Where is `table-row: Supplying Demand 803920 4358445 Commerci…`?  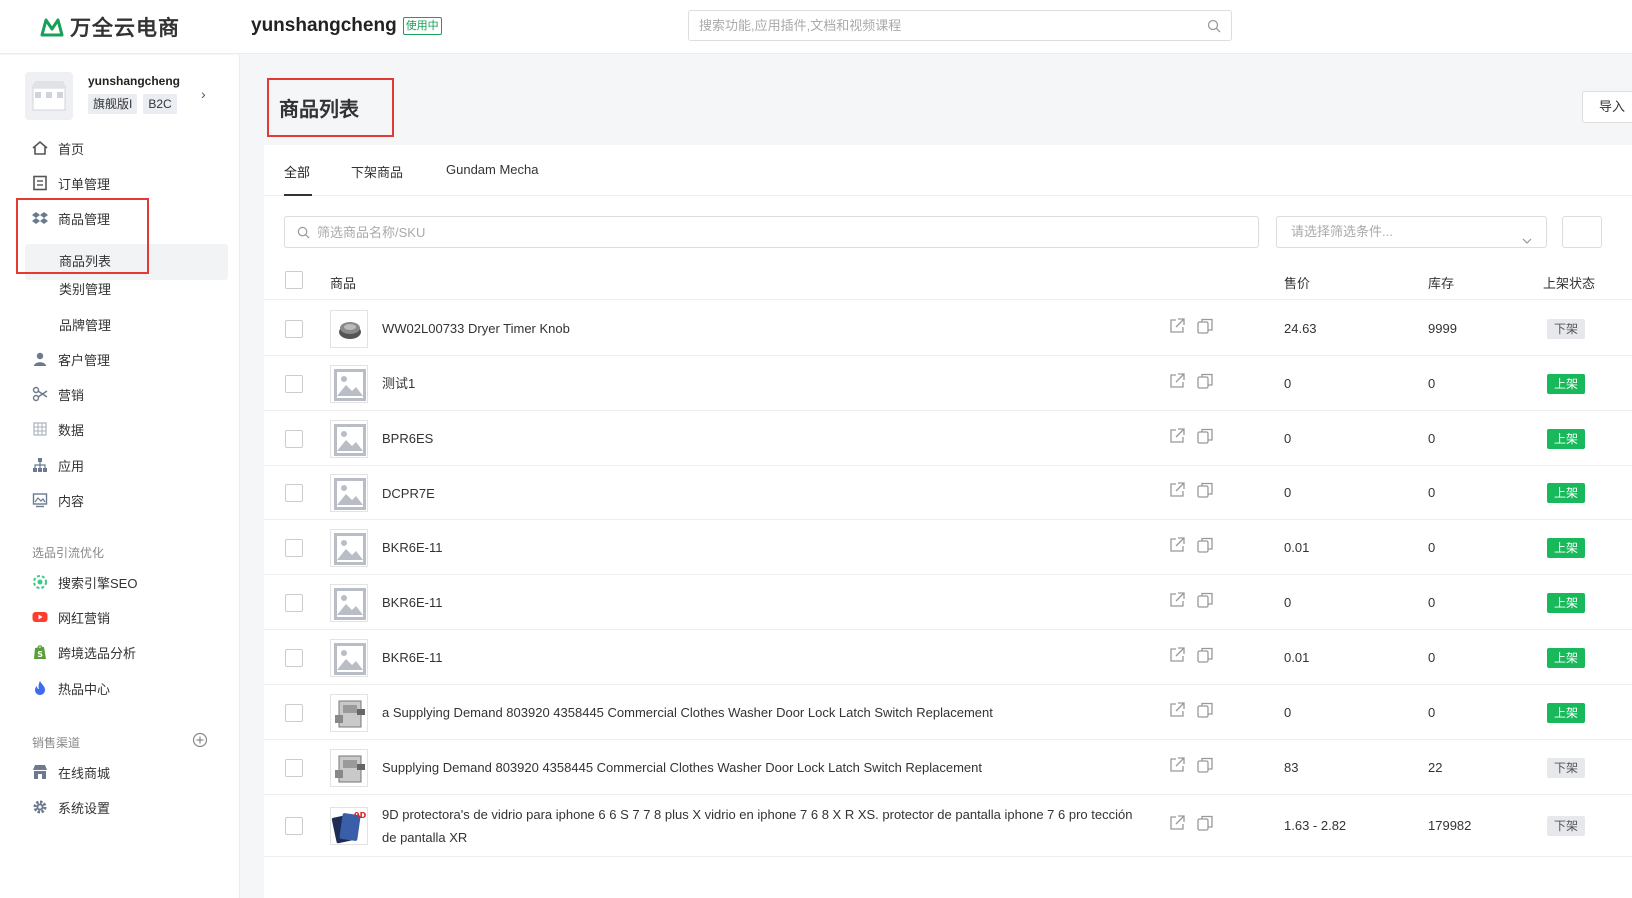
table-row: Supplying Demand 803920 4358445 Commerci… is located at coordinates (948, 767).